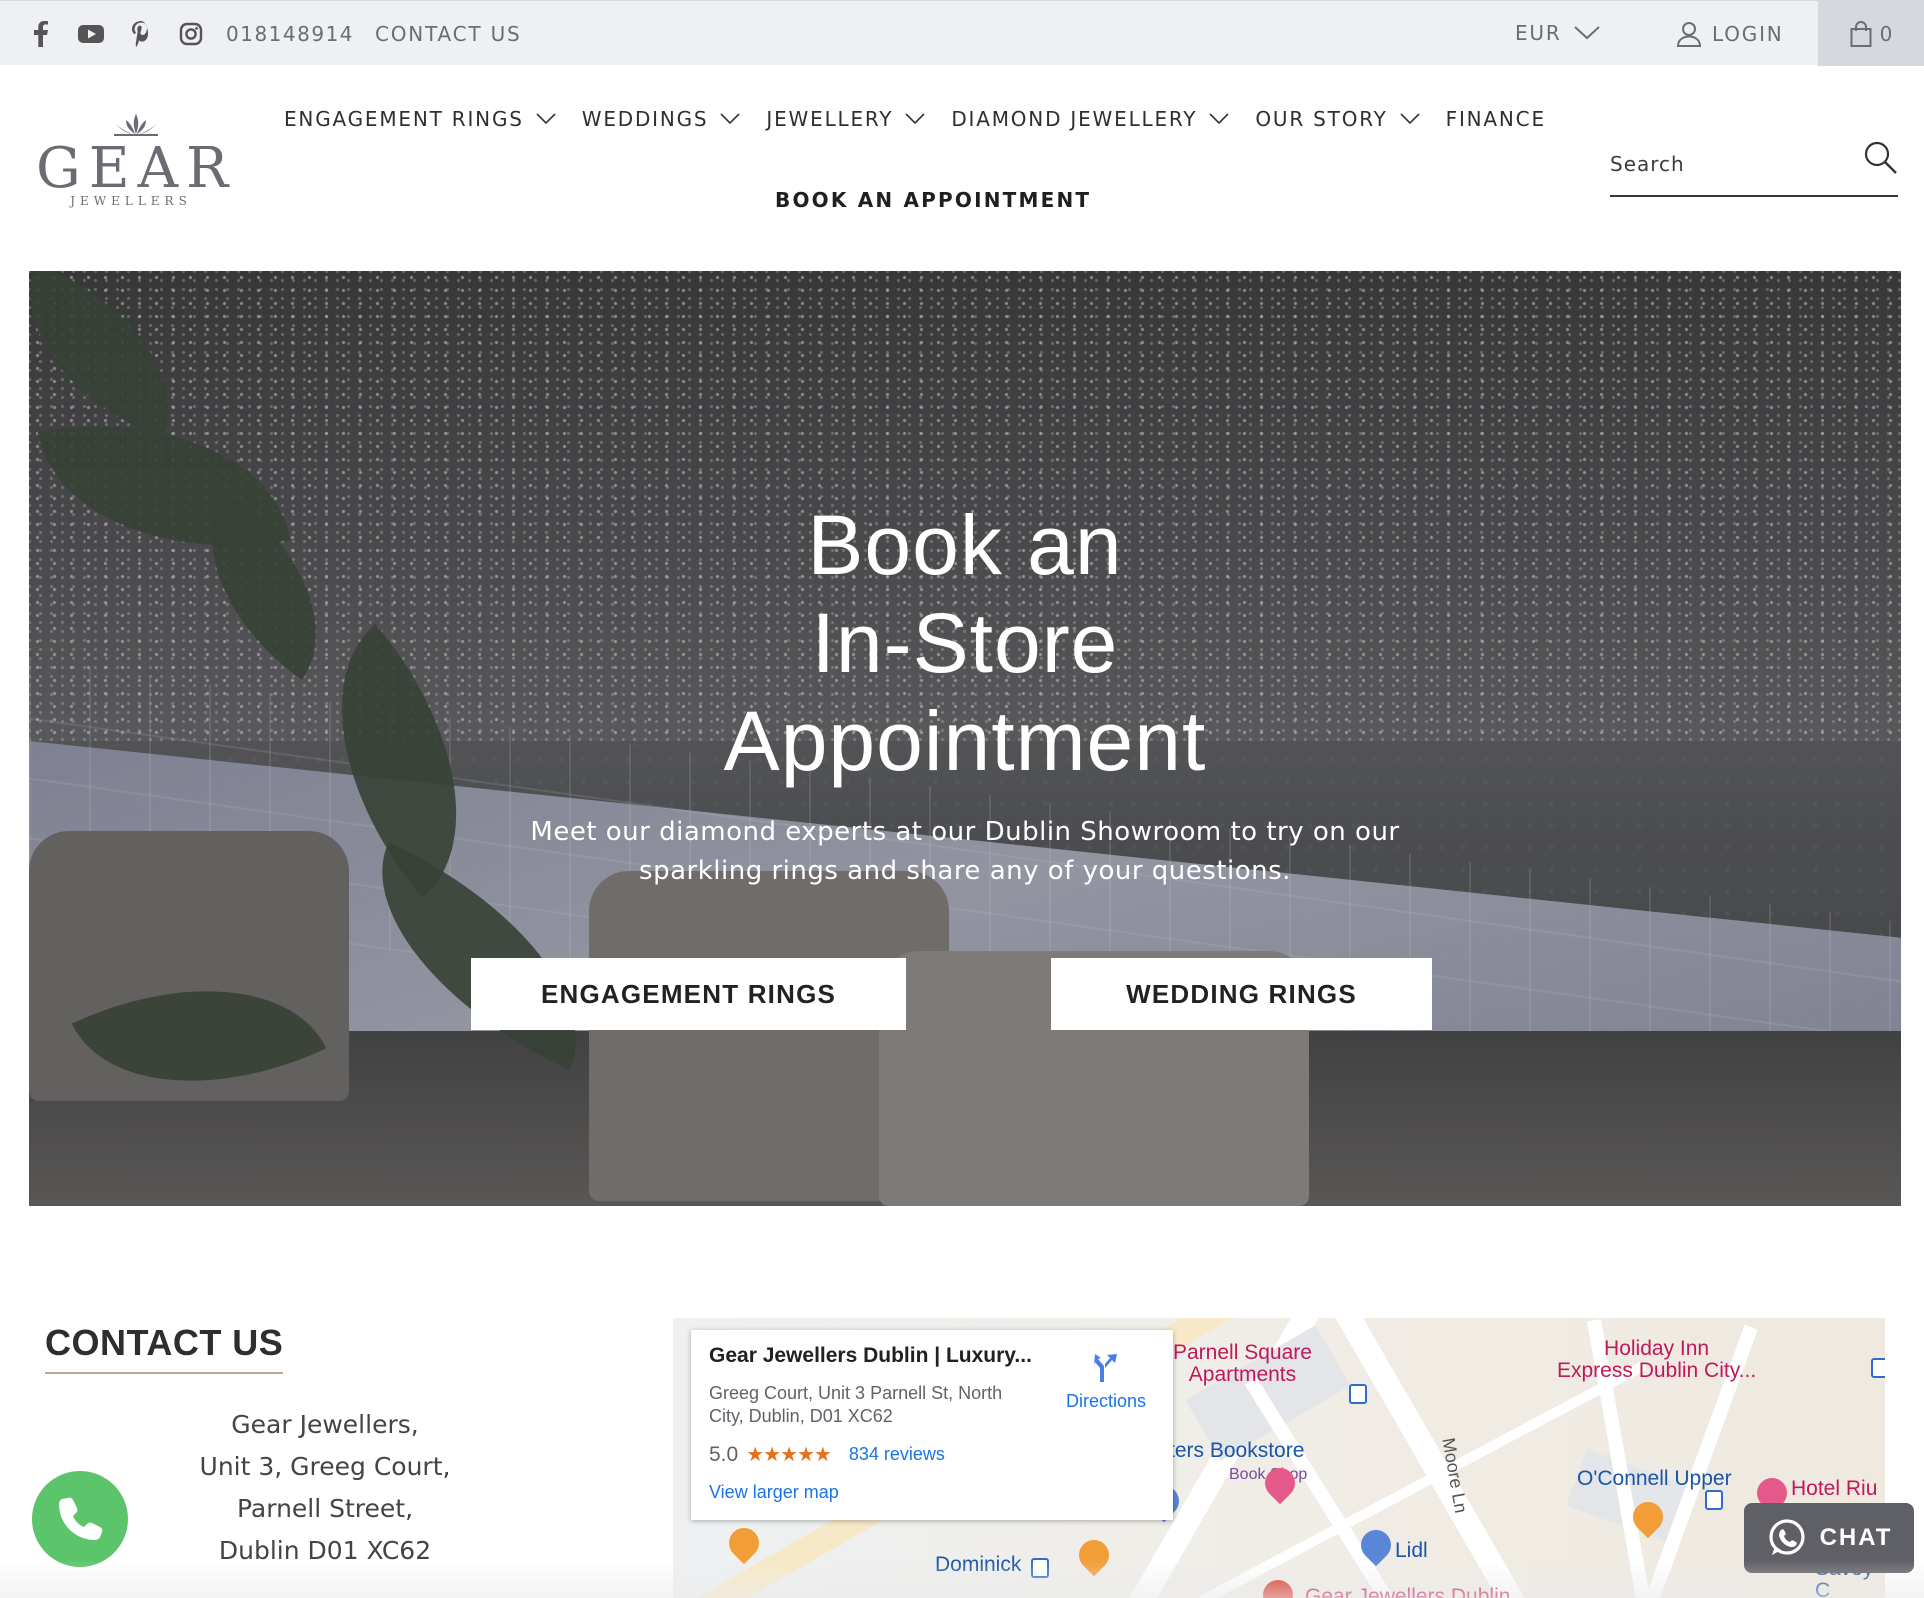 The width and height of the screenshot is (1924, 1598). Describe the element at coordinates (1730, 164) in the screenshot. I see `search-input` at that location.